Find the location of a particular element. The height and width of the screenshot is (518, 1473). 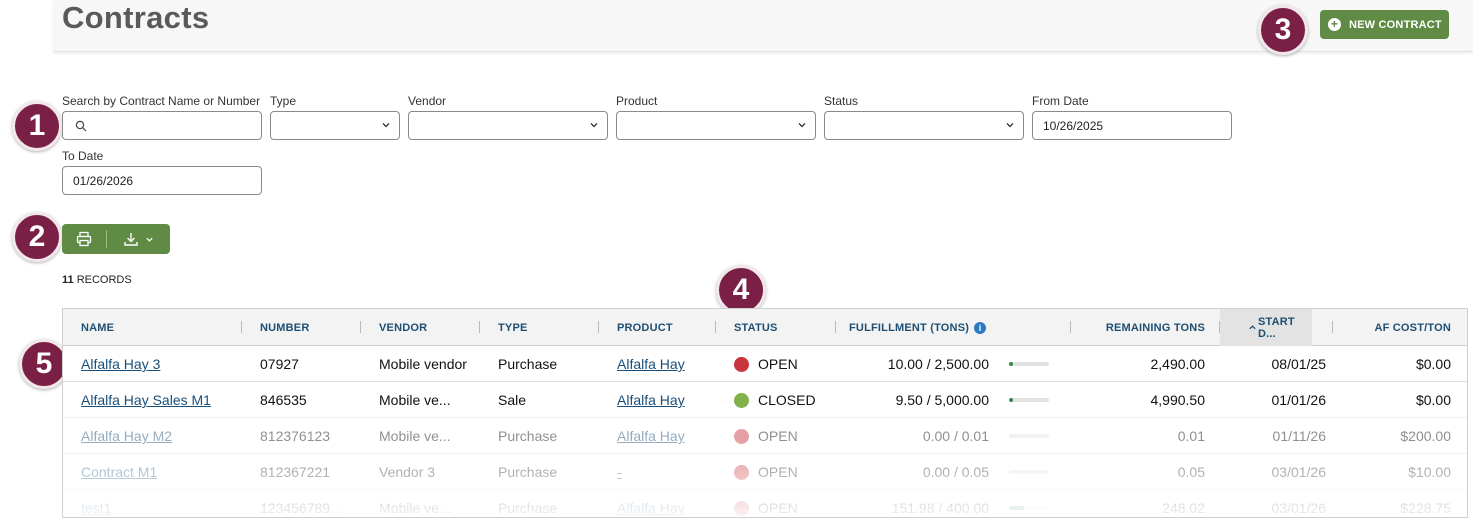

contract-name-link: test1 is located at coordinates (96, 508).